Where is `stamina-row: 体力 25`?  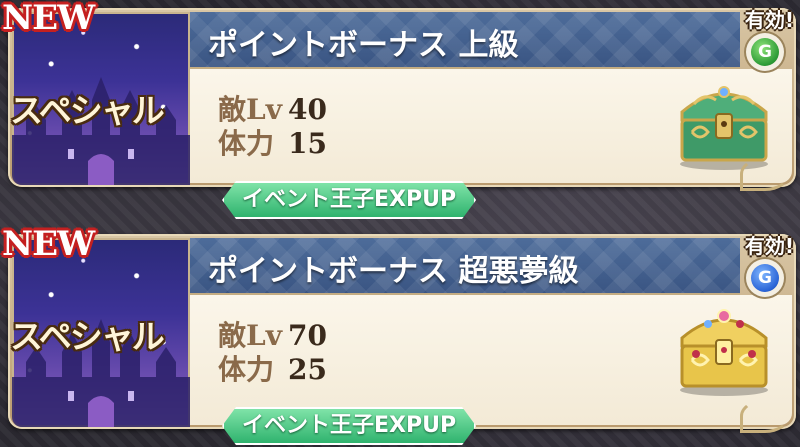 stamina-row: 体力 25 is located at coordinates (272, 370).